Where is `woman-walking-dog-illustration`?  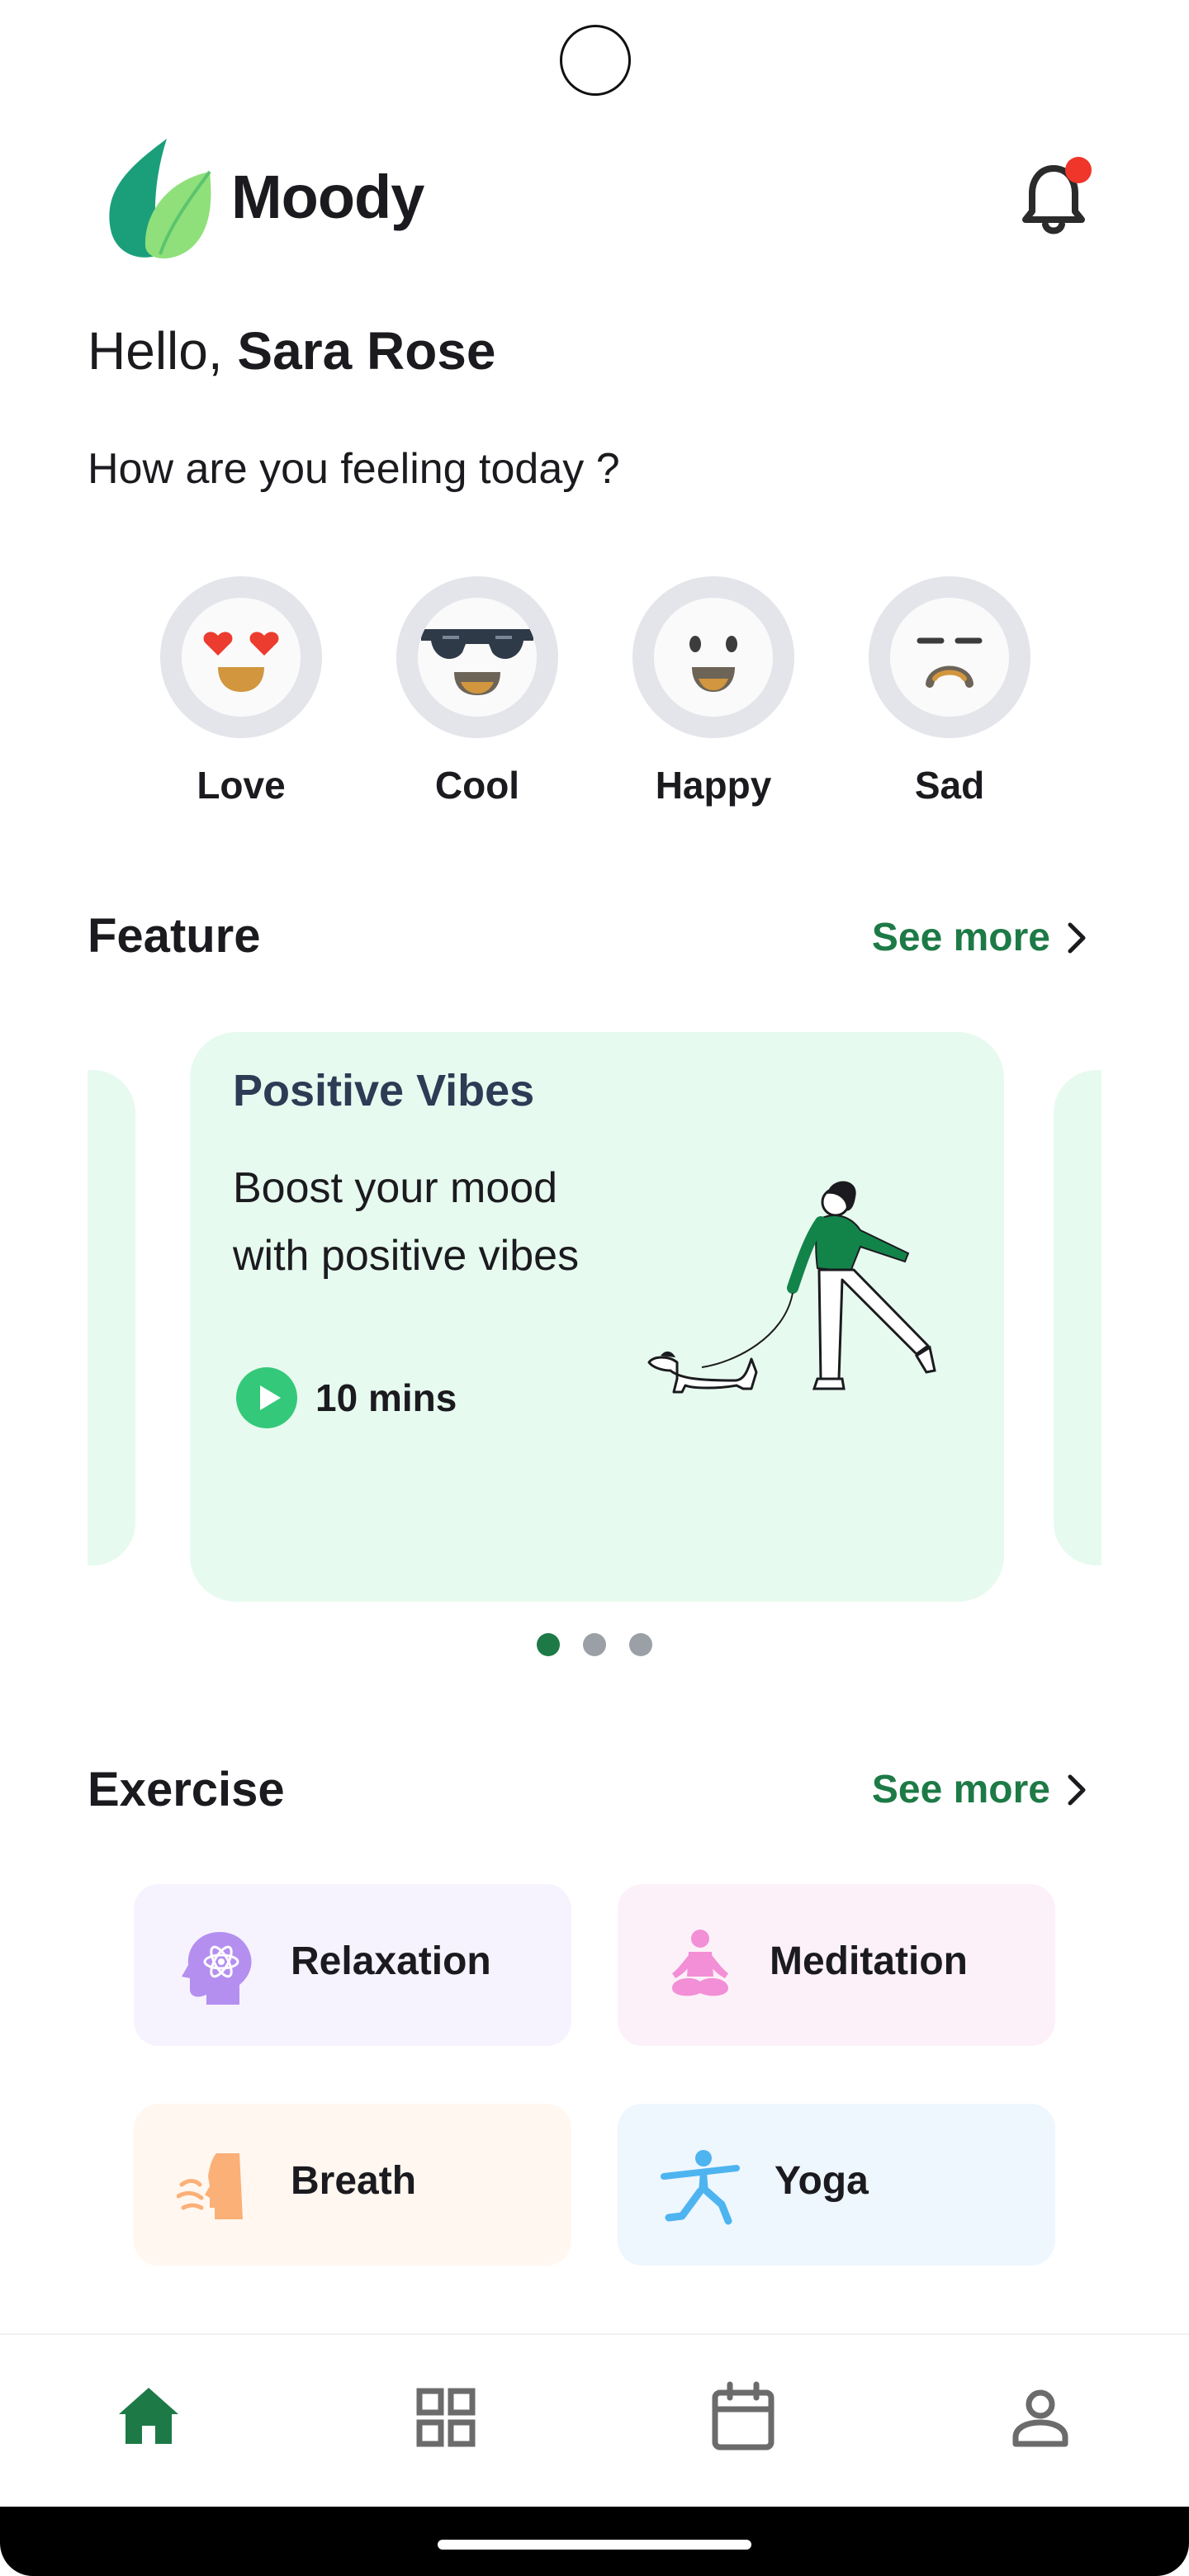
woman-walking-dog-illustration is located at coordinates (791, 1287).